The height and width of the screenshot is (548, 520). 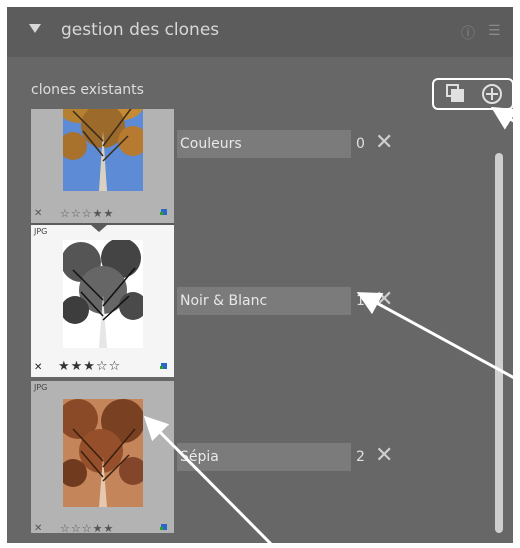 I want to click on triangle-down-icon, so click(x=35, y=28).